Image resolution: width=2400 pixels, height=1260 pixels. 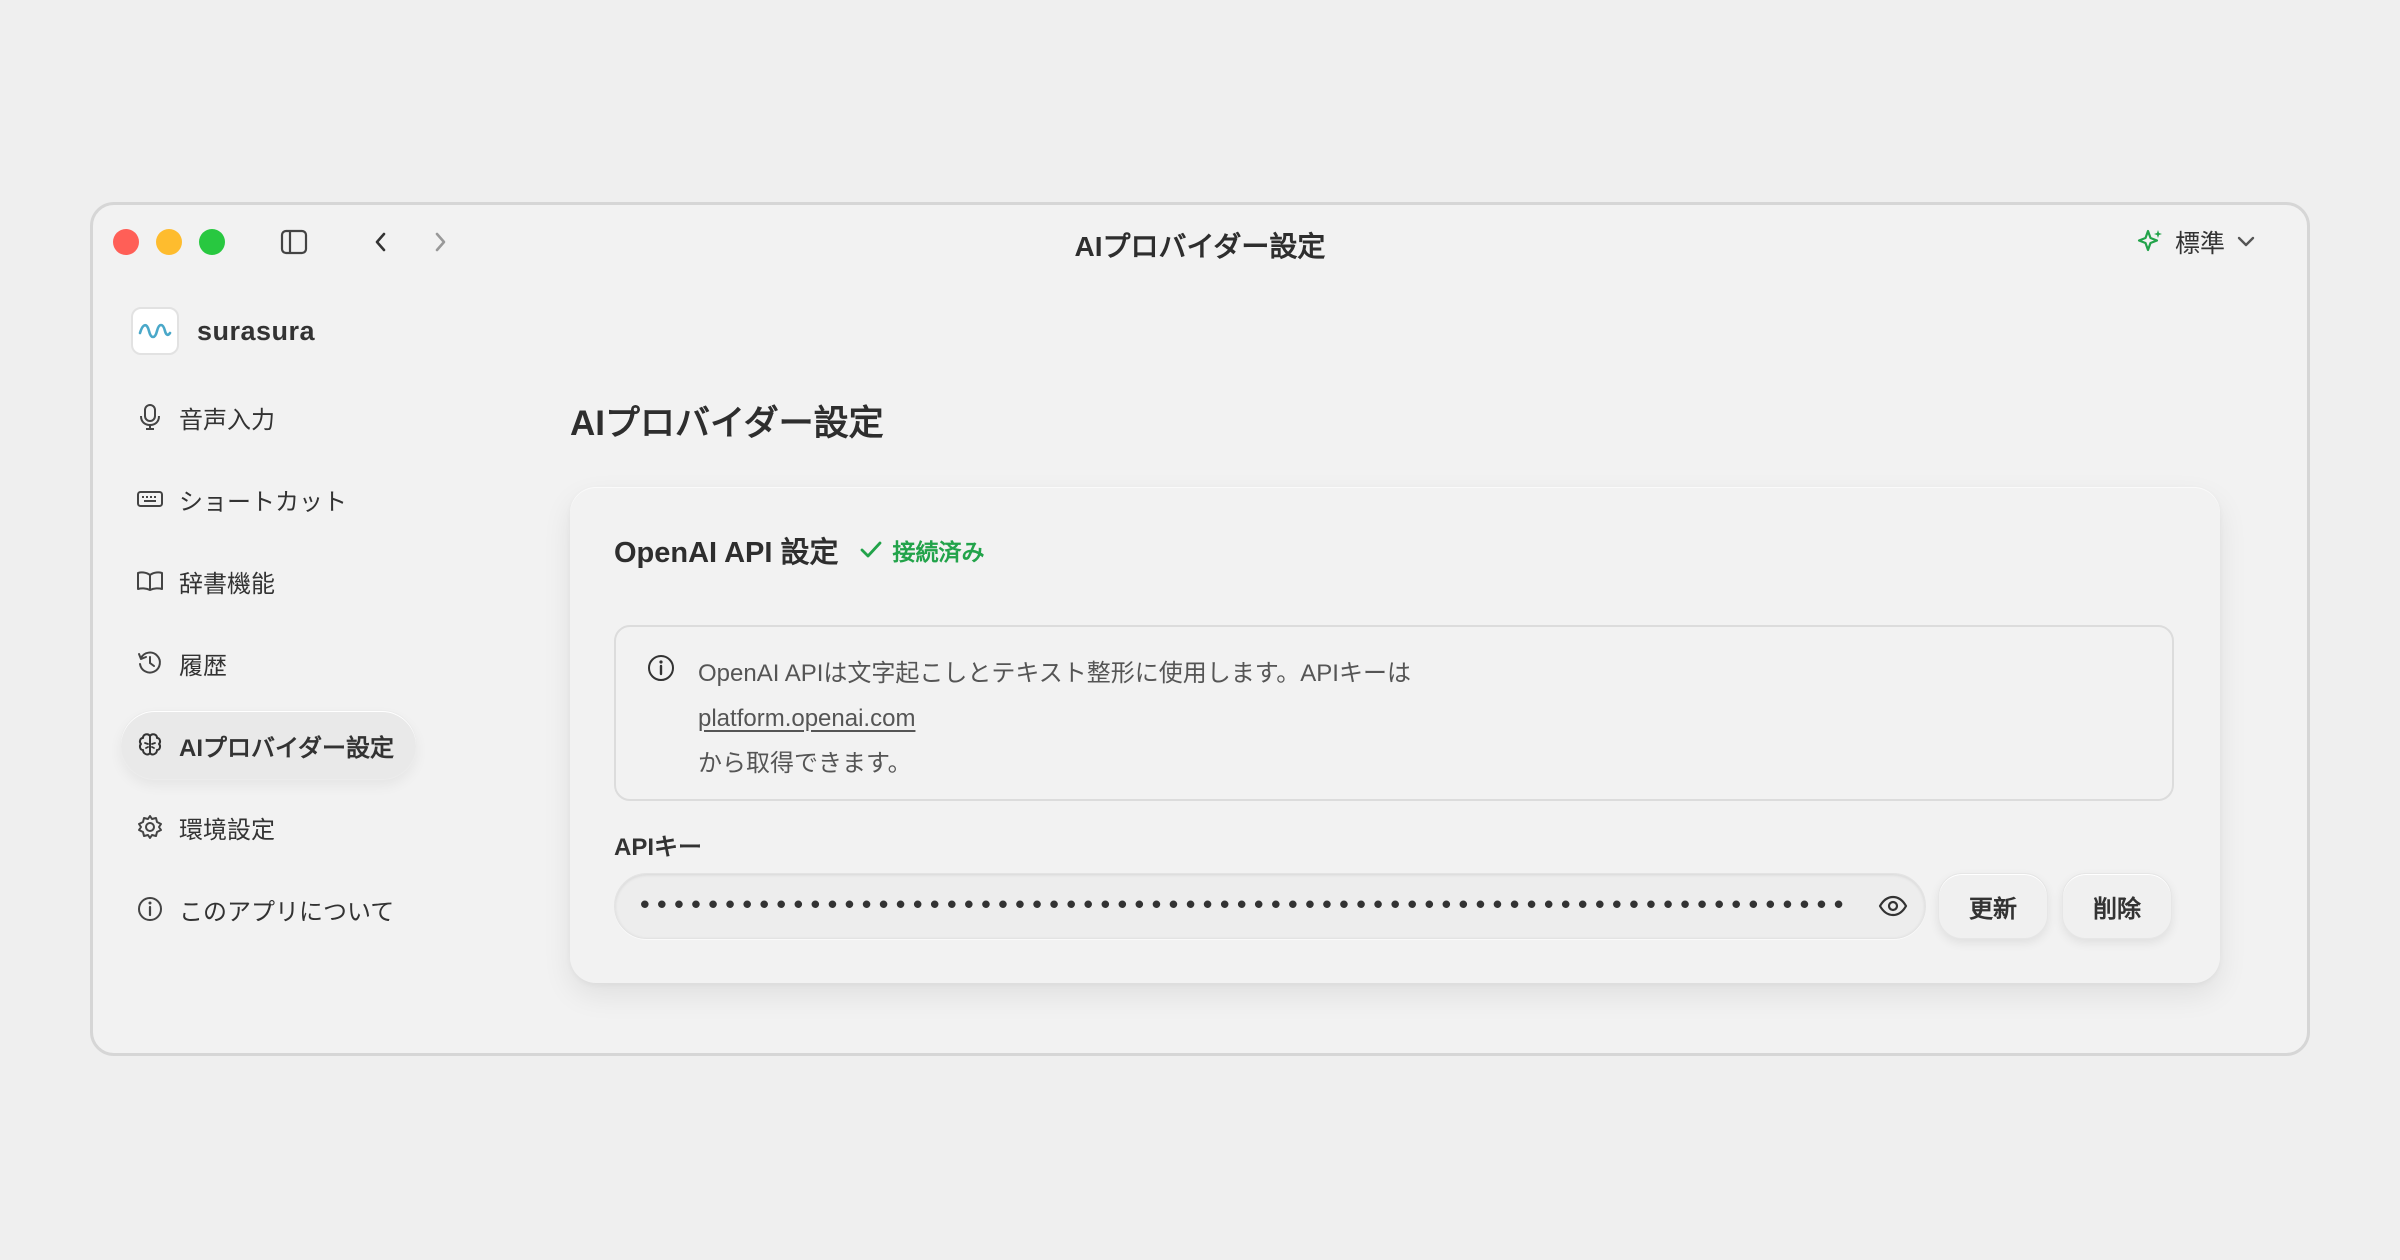 What do you see at coordinates (726, 553) in the screenshot?
I see `card-title: OpenAI API 設定` at bounding box center [726, 553].